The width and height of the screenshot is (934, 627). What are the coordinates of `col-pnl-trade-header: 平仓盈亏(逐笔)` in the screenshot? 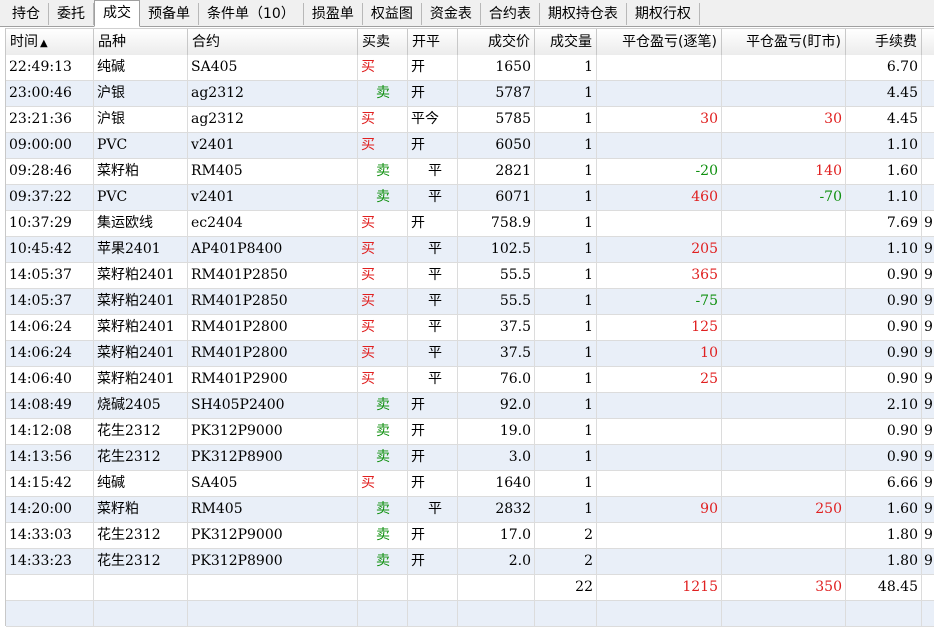 It's located at (659, 42).